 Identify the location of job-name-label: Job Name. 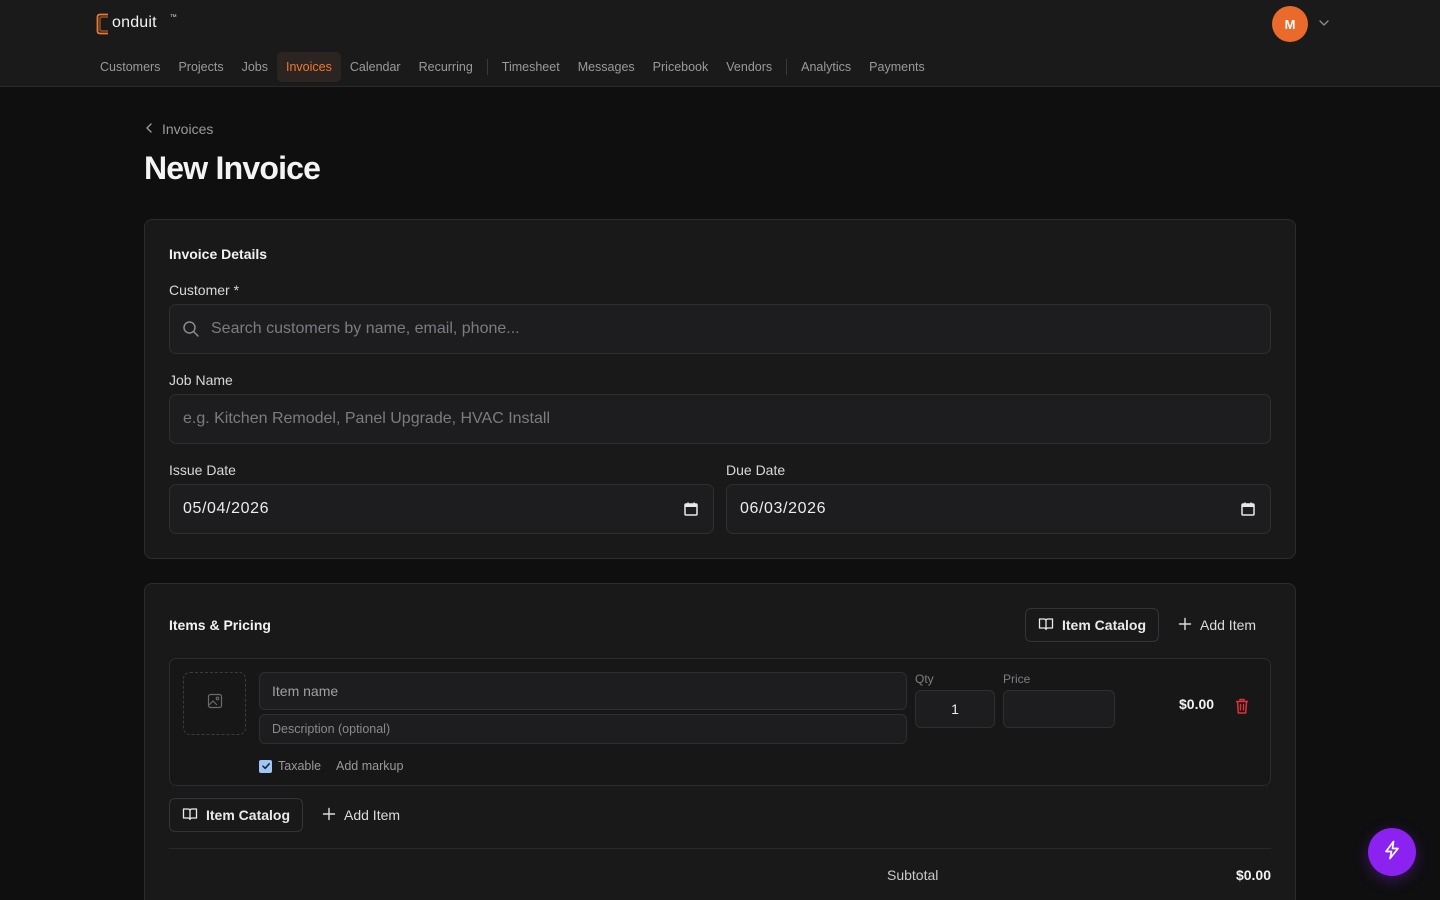
(201, 380).